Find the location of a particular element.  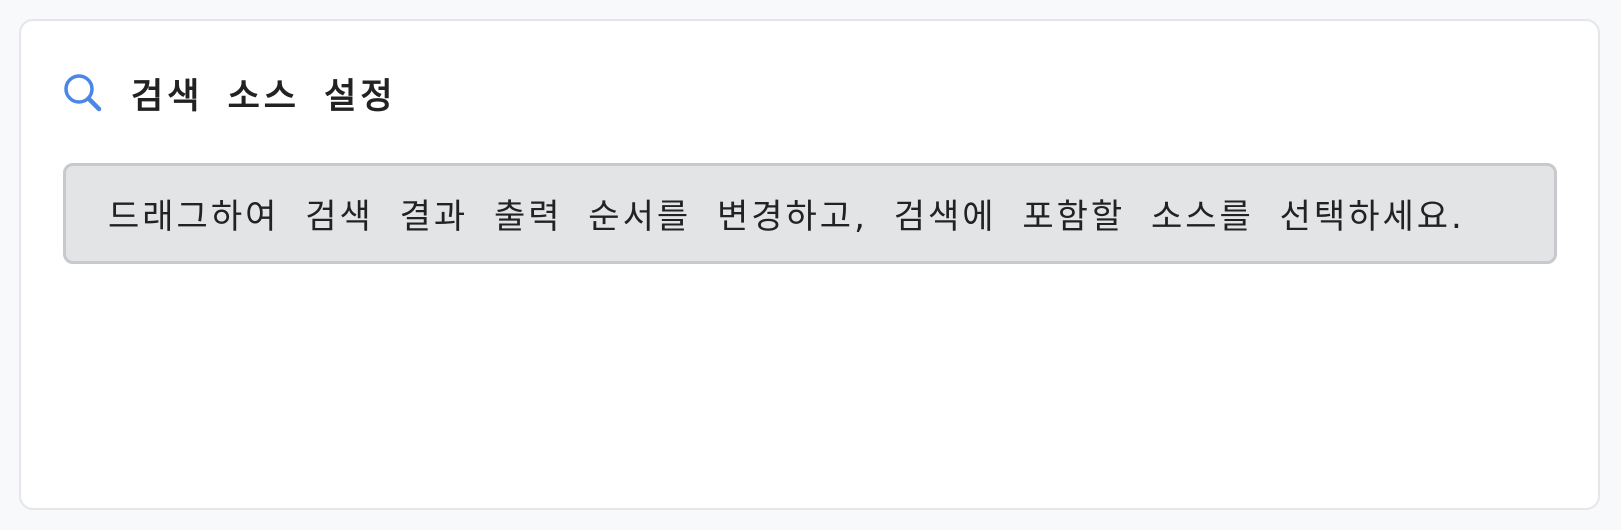

search-icon is located at coordinates (83, 93).